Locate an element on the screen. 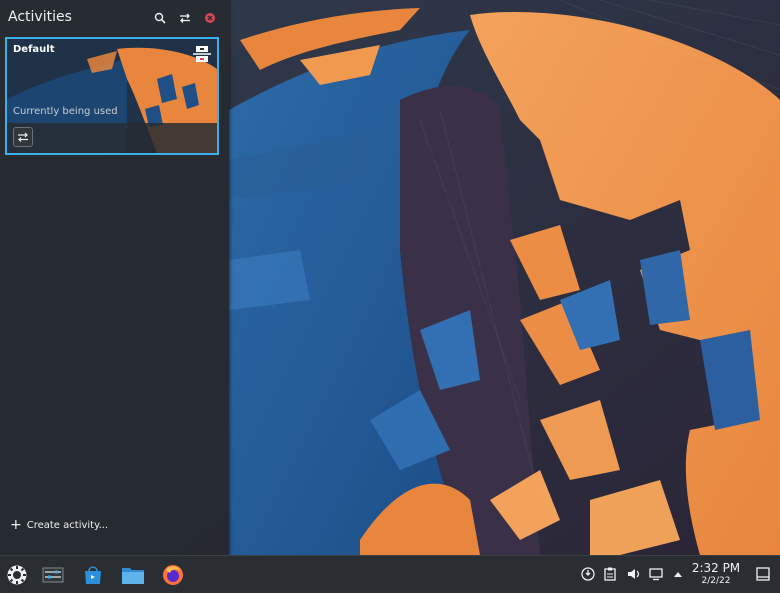 The width and height of the screenshot is (780, 593). network-icon is located at coordinates (588, 574).